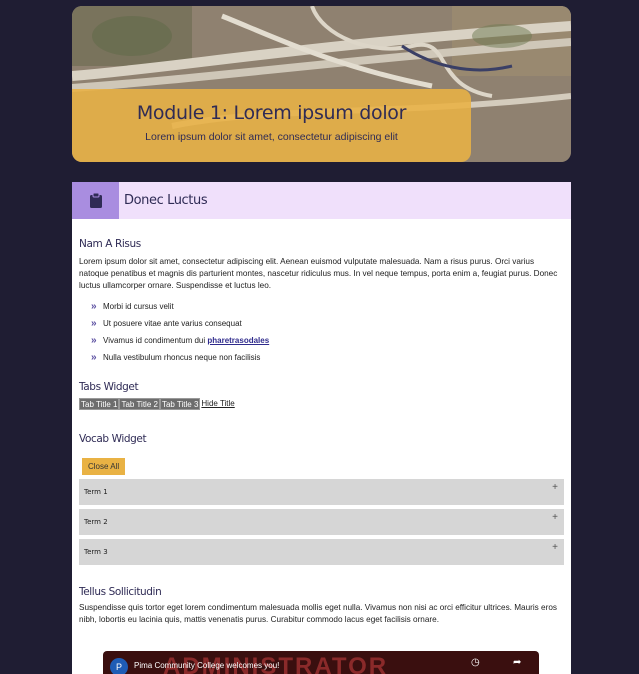  I want to click on vocab-term-list: Term 1 + Term 2 + Term 3 +, so click(321, 522).